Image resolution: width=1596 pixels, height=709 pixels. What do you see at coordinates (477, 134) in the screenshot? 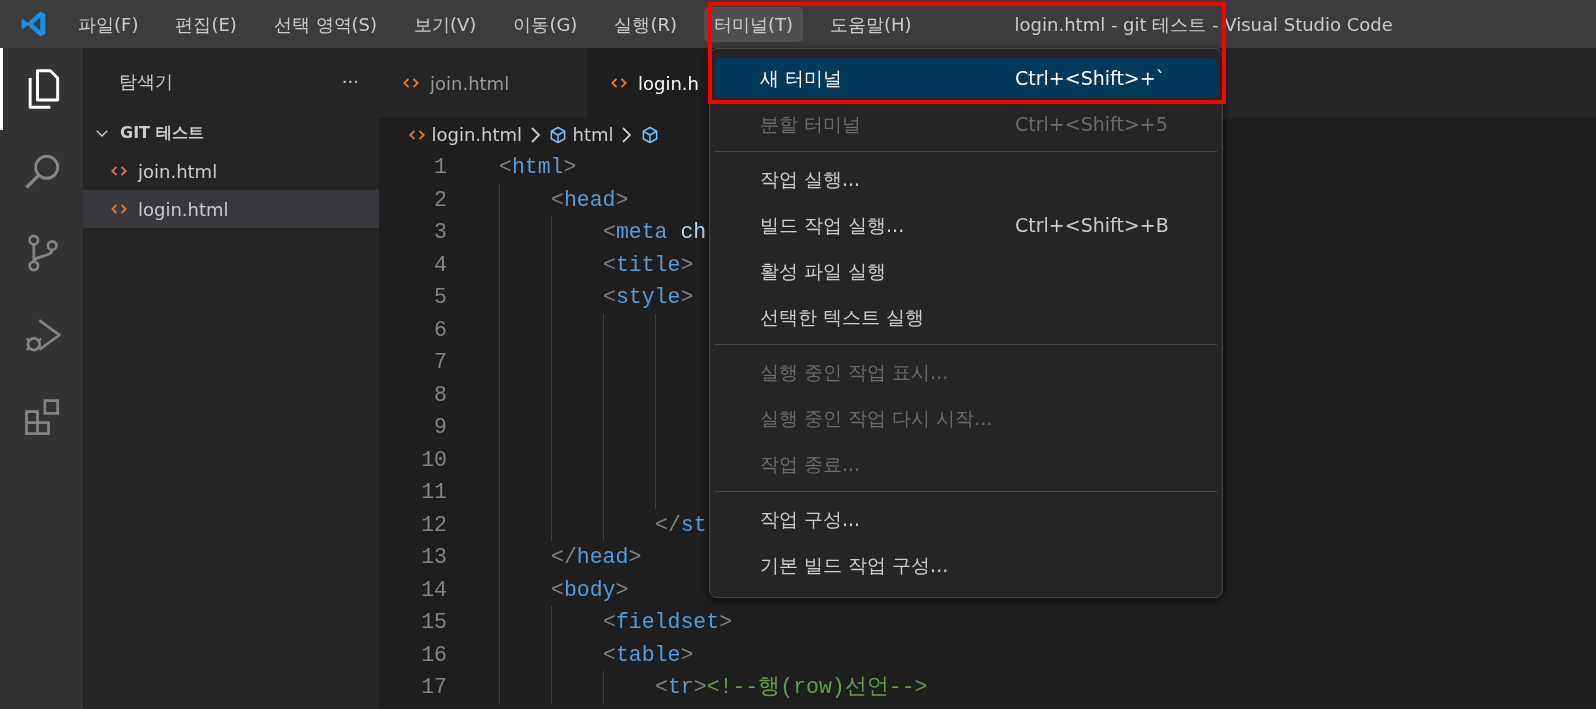
I see `breadcrumb-item: login.html` at bounding box center [477, 134].